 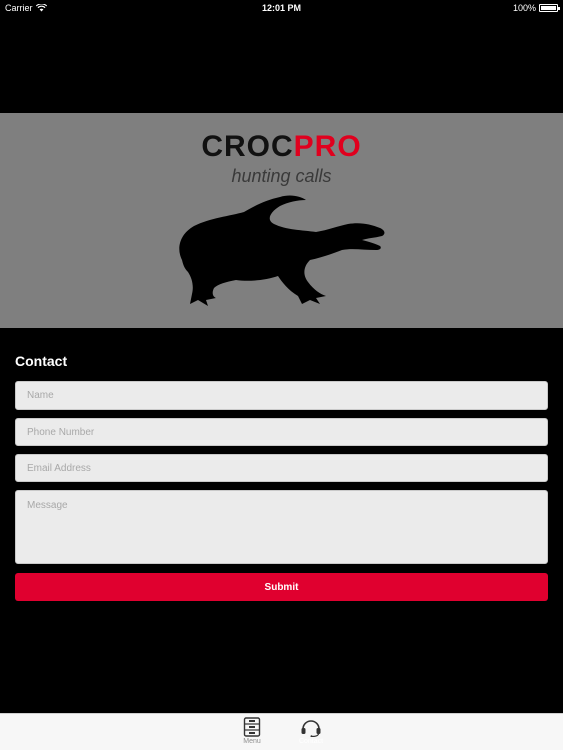 I want to click on status-right: 100%, so click(x=536, y=8).